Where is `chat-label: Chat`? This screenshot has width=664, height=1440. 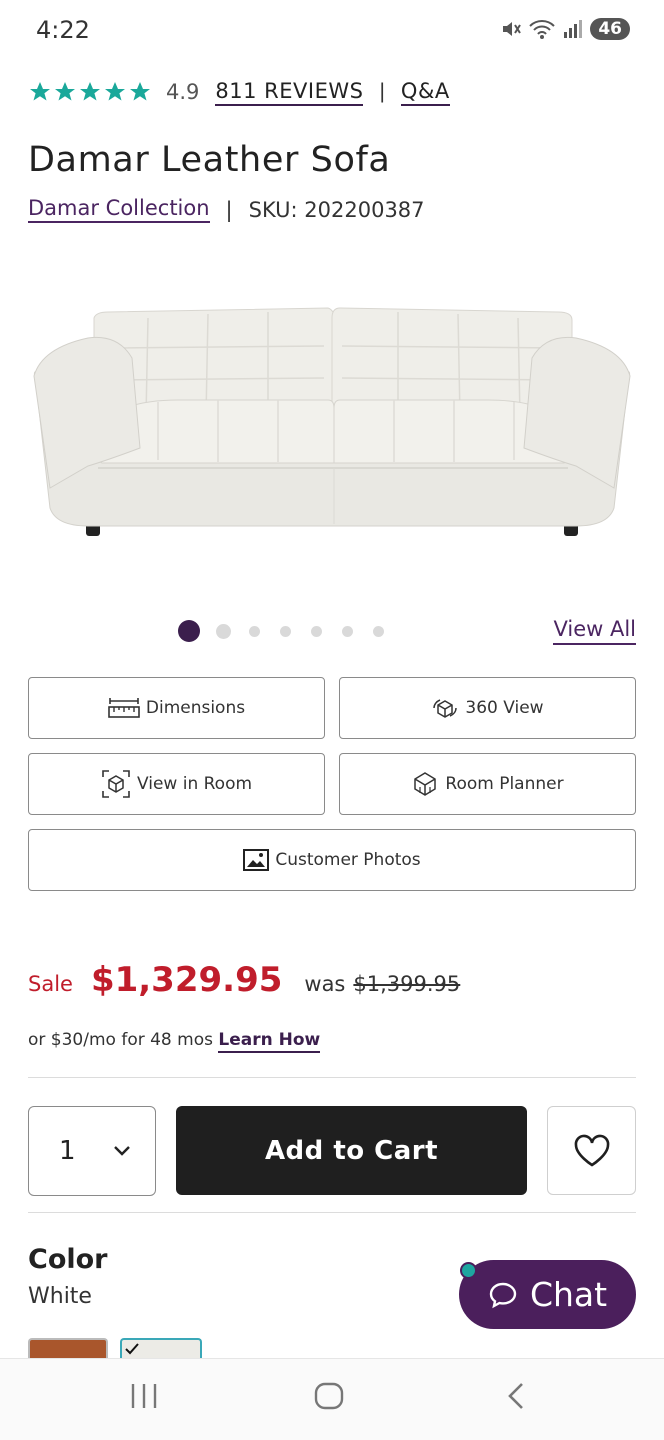
chat-label: Chat is located at coordinates (568, 1294).